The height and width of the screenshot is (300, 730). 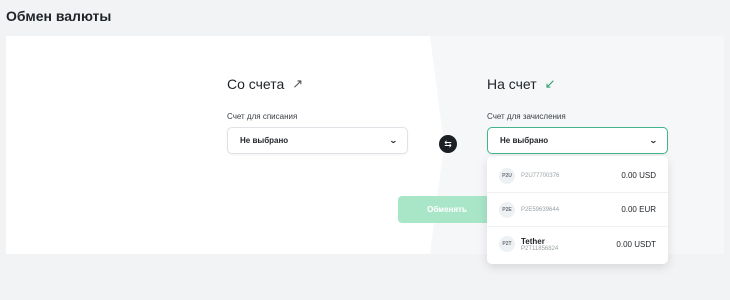 I want to click on account-balance: 0.00 USDT, so click(x=636, y=244).